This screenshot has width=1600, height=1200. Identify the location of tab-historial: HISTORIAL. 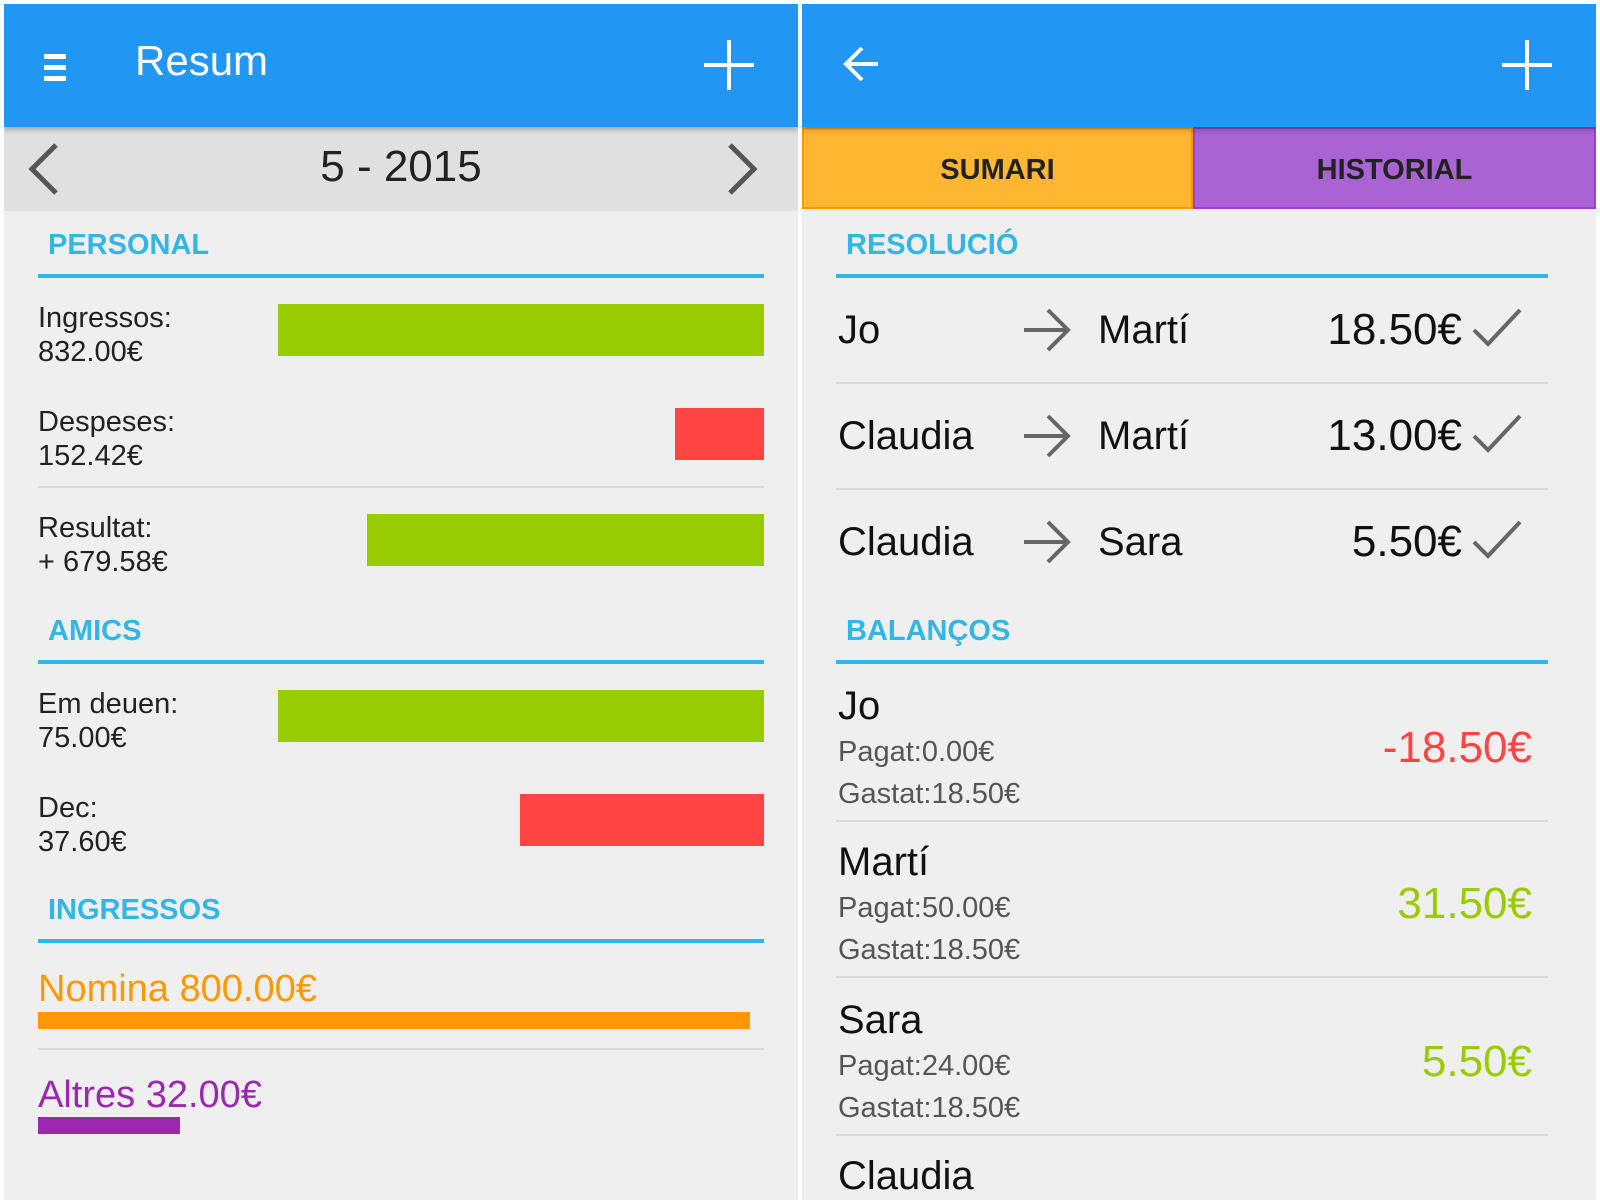
(1394, 168).